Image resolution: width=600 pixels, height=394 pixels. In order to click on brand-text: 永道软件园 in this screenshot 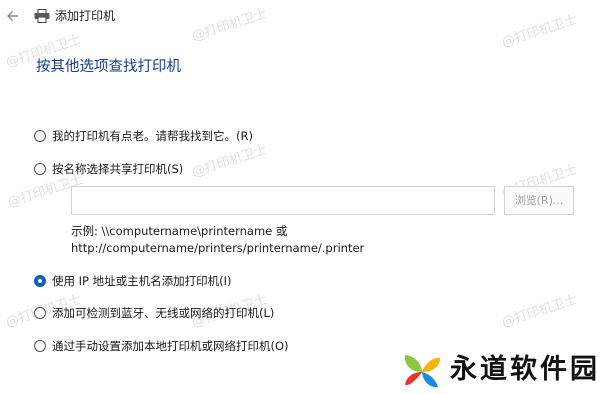, I will do `click(525, 369)`.